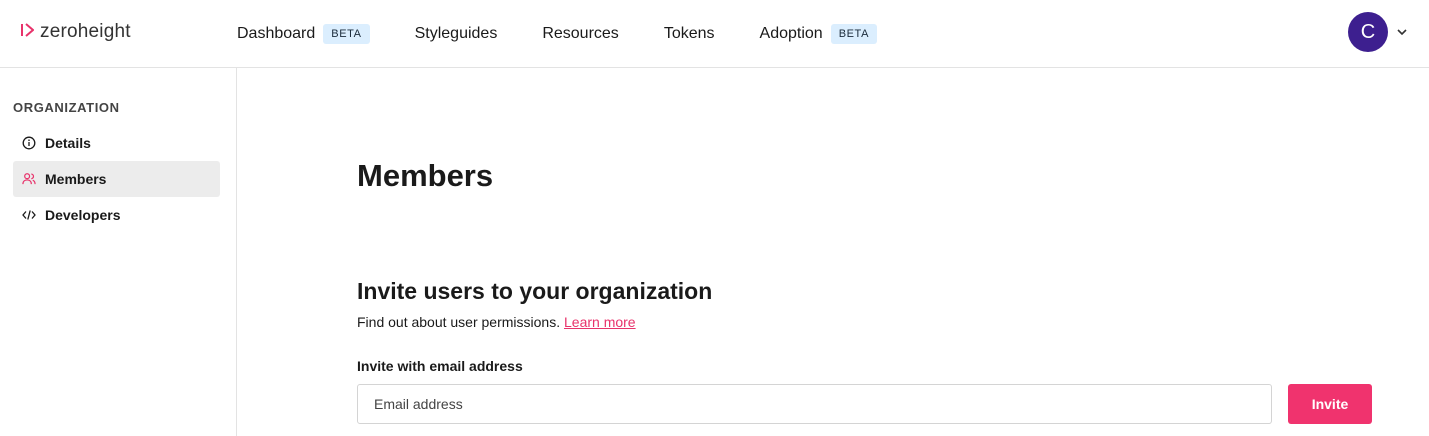  Describe the element at coordinates (66, 107) in the screenshot. I see `sidebar-heading: ORGANIZATION` at that location.